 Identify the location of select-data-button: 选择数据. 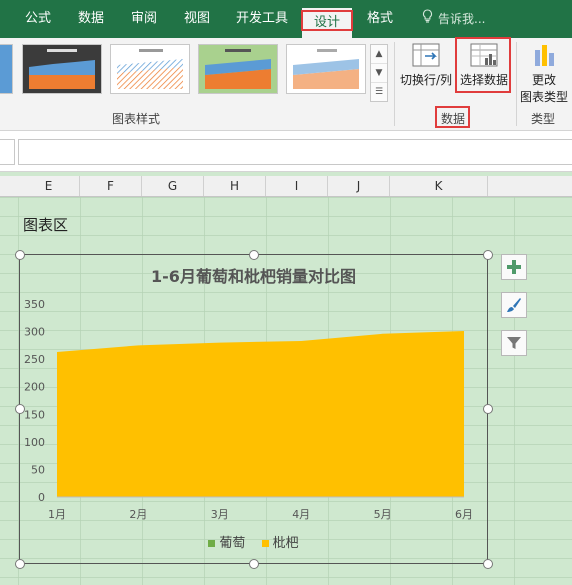
(484, 65).